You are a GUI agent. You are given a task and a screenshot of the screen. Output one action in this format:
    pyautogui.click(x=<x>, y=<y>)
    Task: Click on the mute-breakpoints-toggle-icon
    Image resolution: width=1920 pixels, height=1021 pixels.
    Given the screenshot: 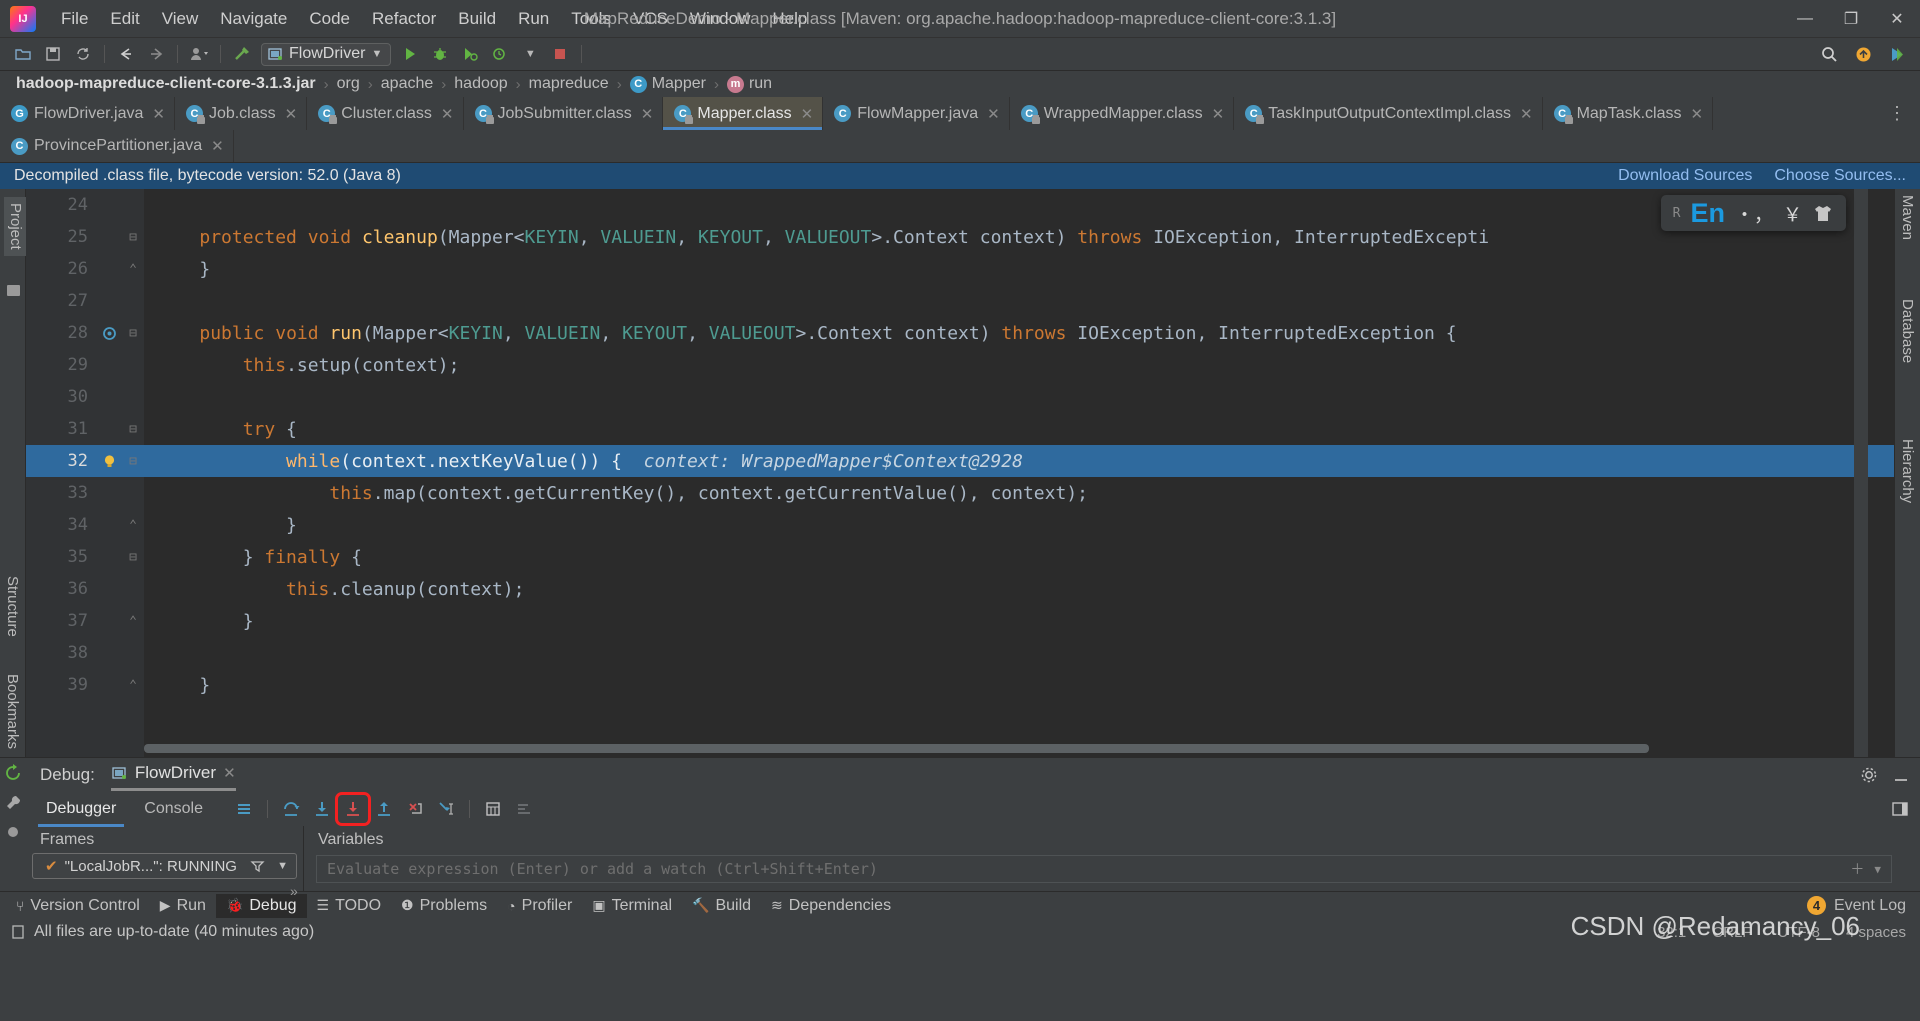 What is the action you would take?
    pyautogui.click(x=524, y=809)
    